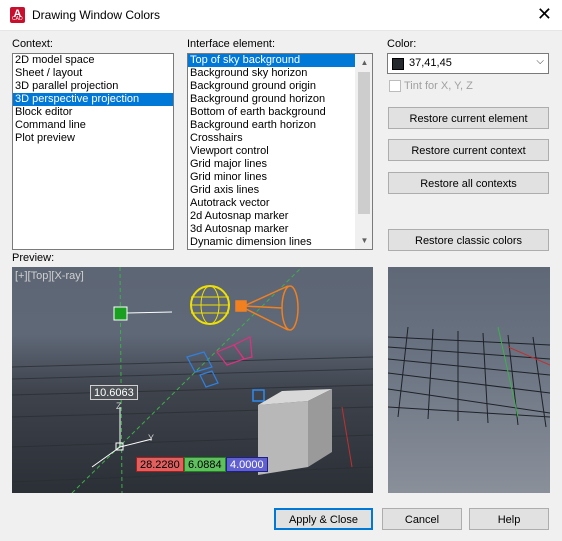  Describe the element at coordinates (544, 14) in the screenshot. I see `close-icon: ✕` at that location.